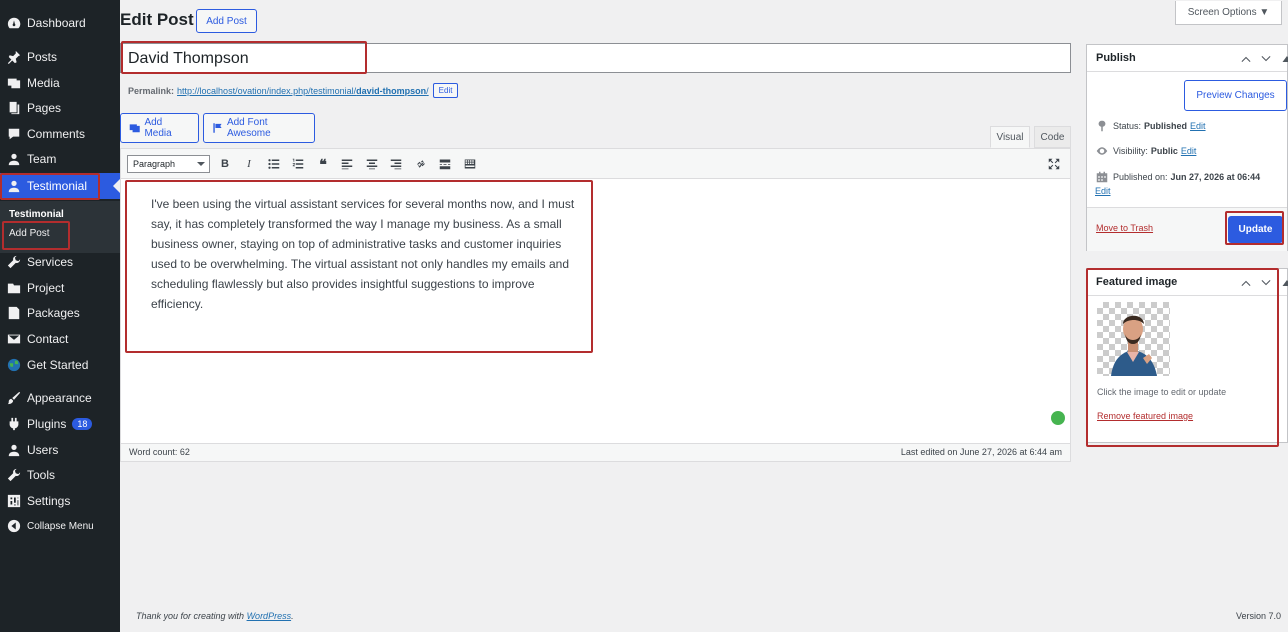 The image size is (1288, 632). What do you see at coordinates (445, 164) in the screenshot?
I see `read-more-icon` at bounding box center [445, 164].